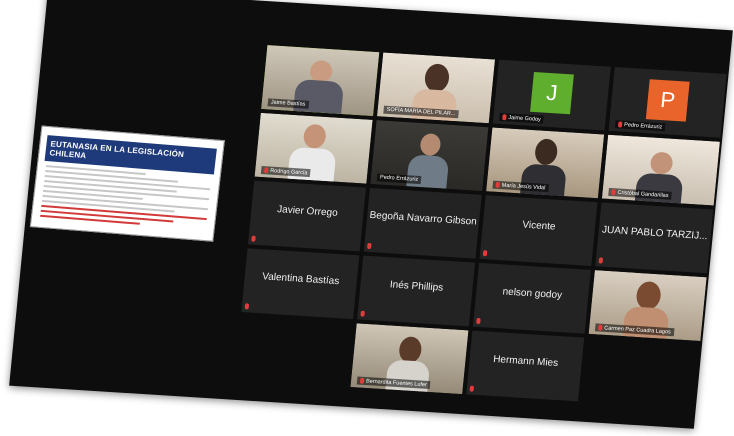  I want to click on participant-tile: Vicente, so click(538, 230).